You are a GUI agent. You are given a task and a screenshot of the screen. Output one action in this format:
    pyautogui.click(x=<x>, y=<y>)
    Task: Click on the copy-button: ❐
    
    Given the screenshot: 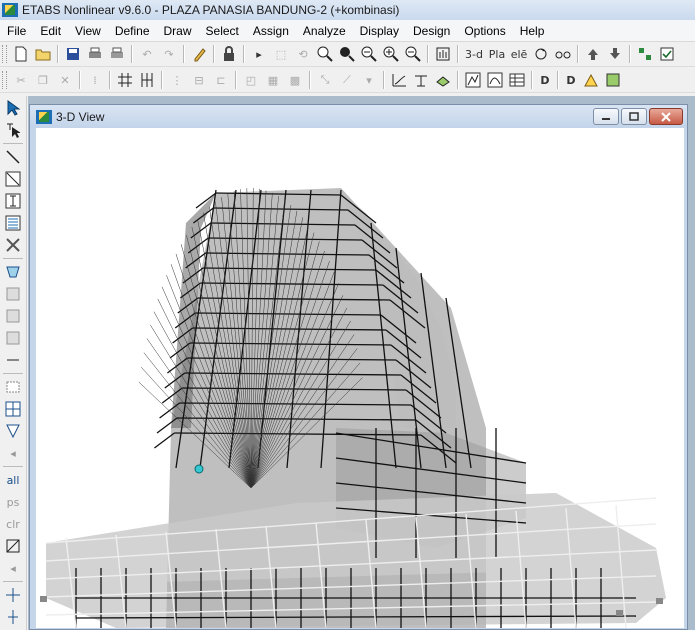 What is the action you would take?
    pyautogui.click(x=43, y=80)
    